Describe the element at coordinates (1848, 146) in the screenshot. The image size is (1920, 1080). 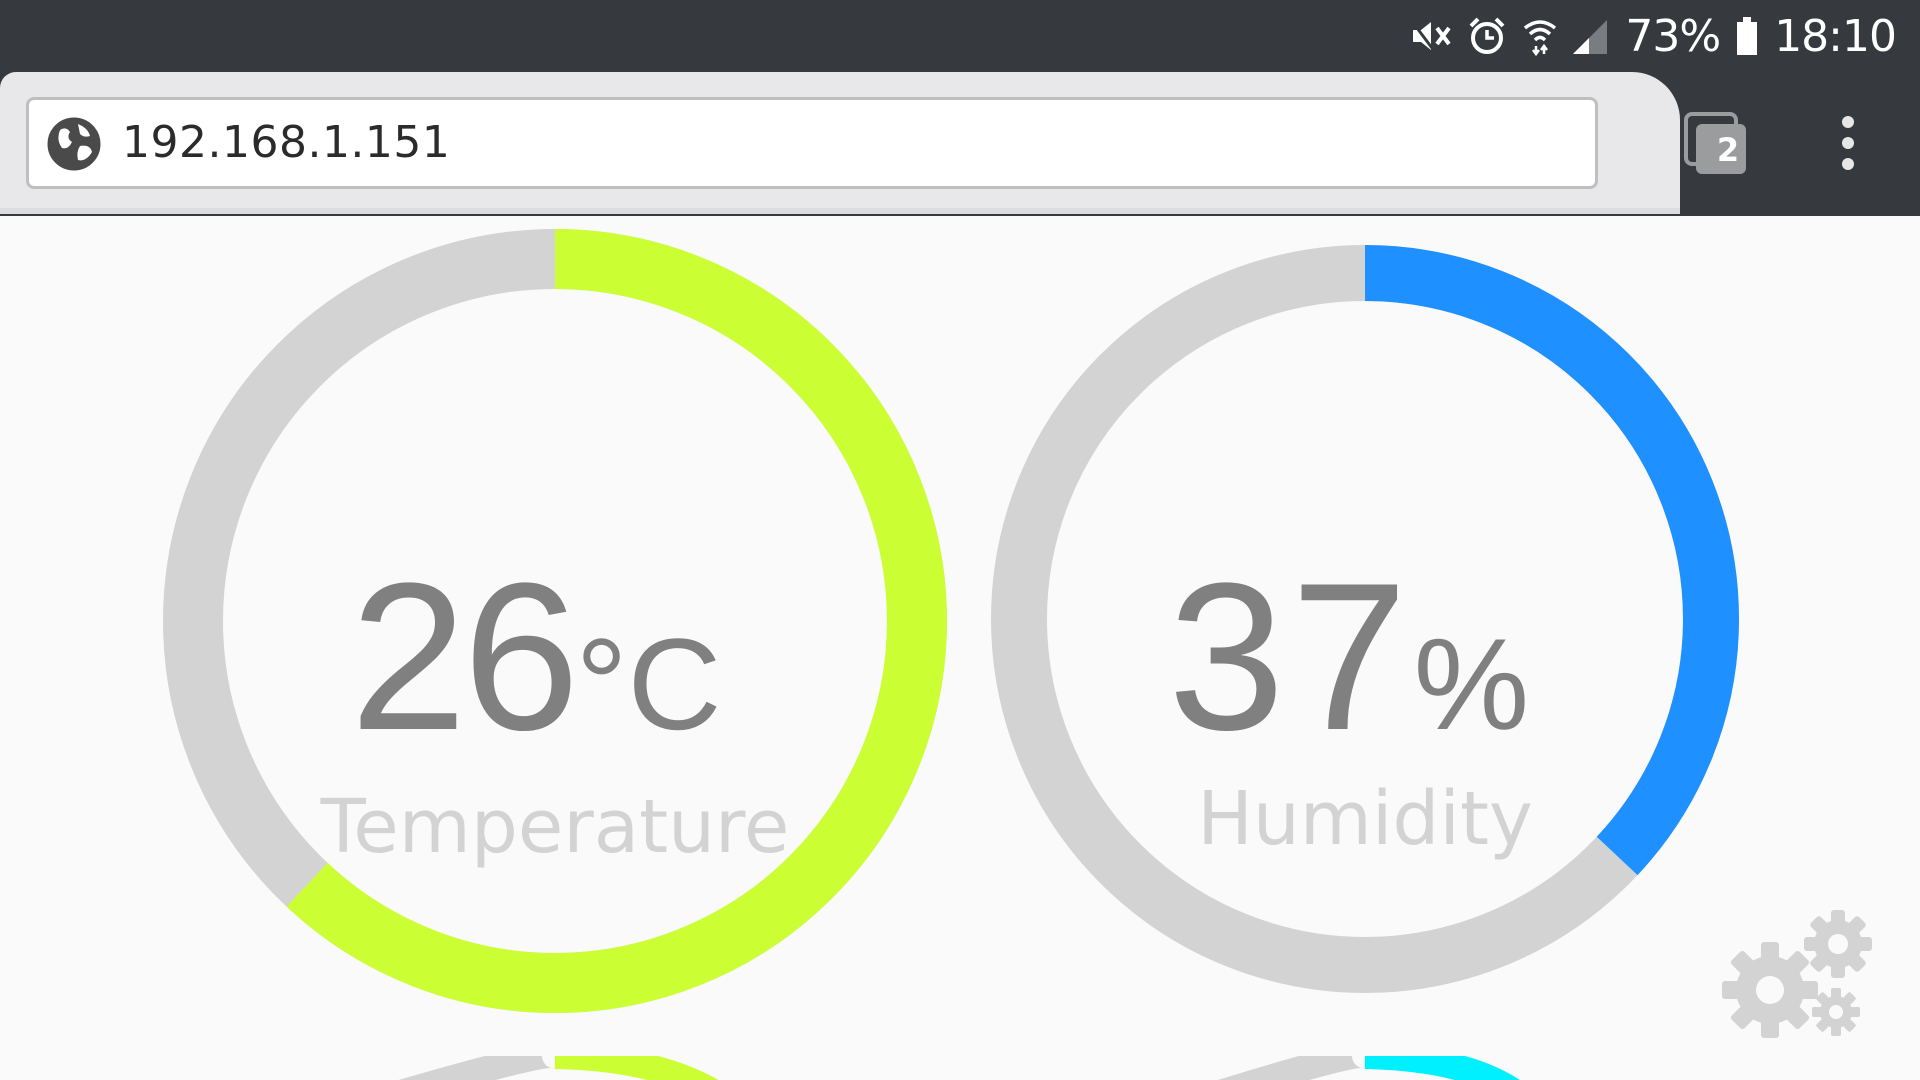
I see `menu-icon` at that location.